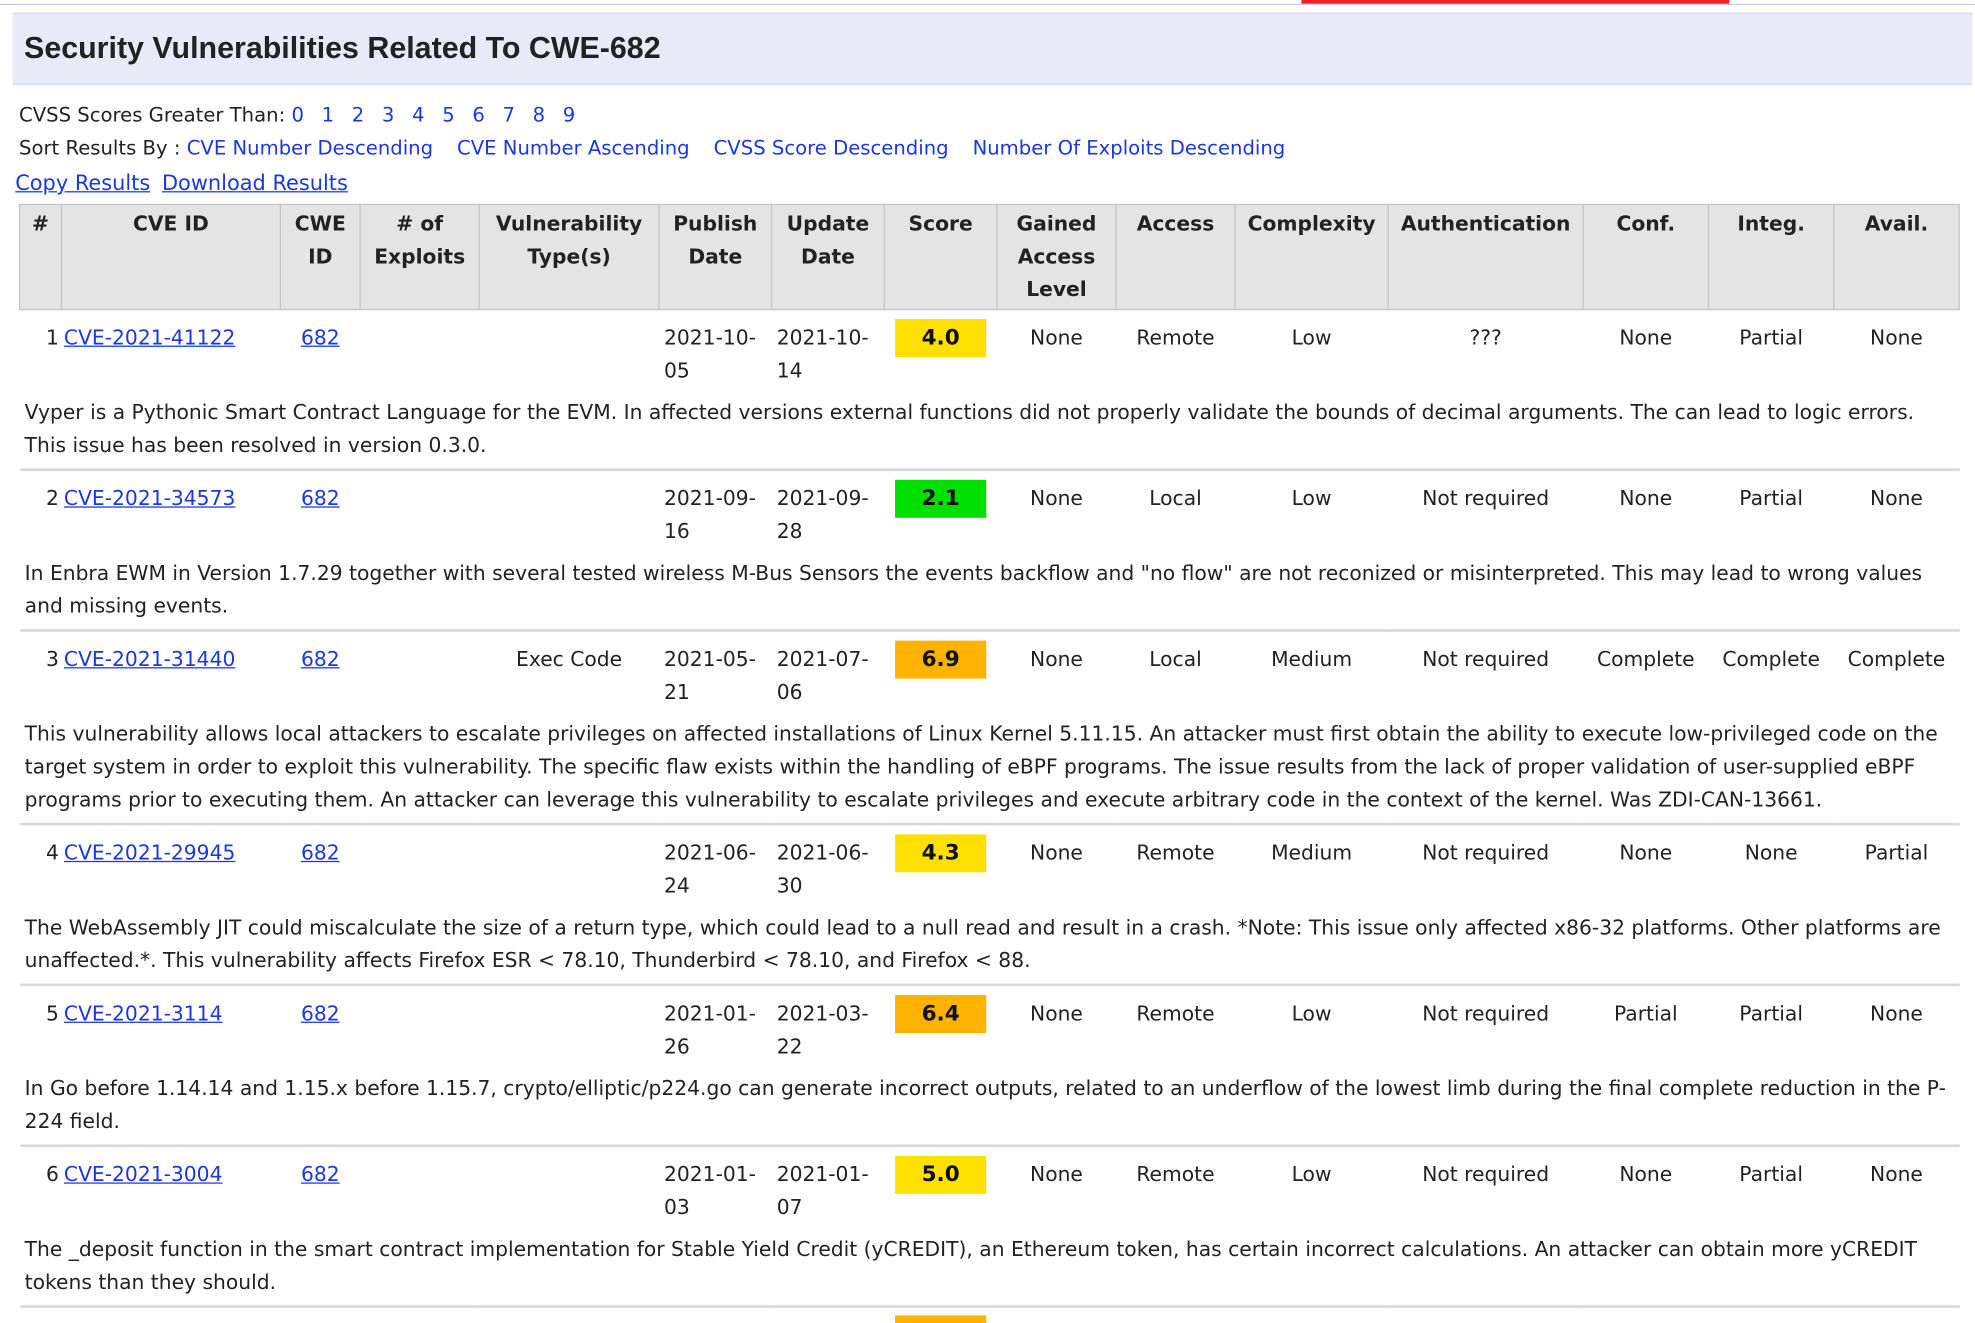 This screenshot has width=1975, height=1323. What do you see at coordinates (40, 257) in the screenshot?
I see `col-index-header: #` at bounding box center [40, 257].